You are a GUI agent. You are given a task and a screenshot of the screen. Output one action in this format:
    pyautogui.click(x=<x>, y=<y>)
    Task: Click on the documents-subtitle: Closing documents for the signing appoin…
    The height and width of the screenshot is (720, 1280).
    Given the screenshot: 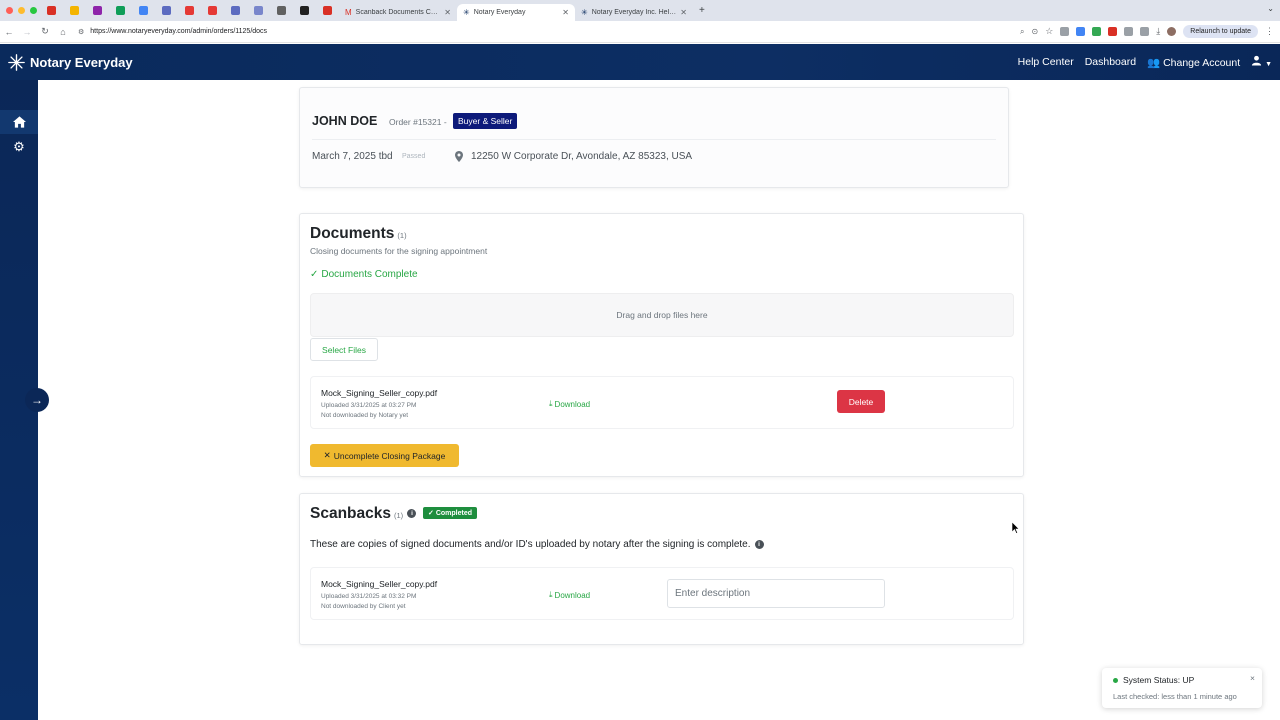 What is the action you would take?
    pyautogui.click(x=399, y=251)
    